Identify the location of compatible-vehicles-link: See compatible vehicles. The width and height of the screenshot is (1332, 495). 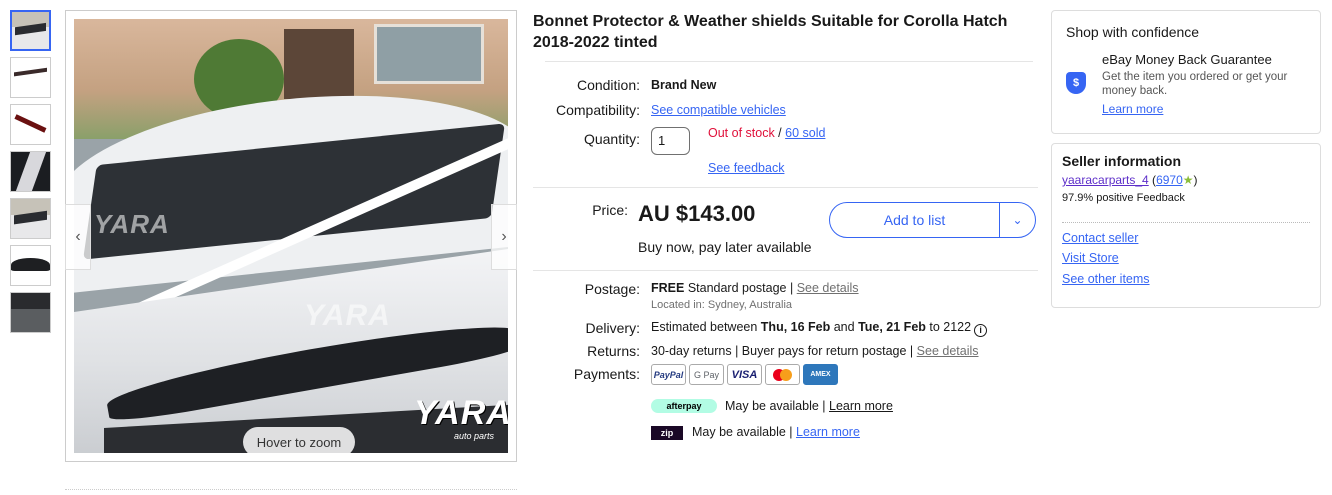
(718, 110).